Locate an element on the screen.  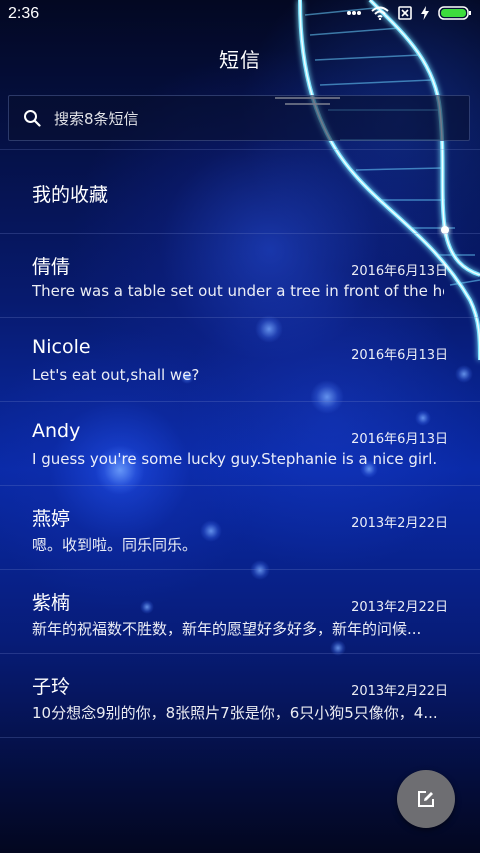
search-icon is located at coordinates (32, 118).